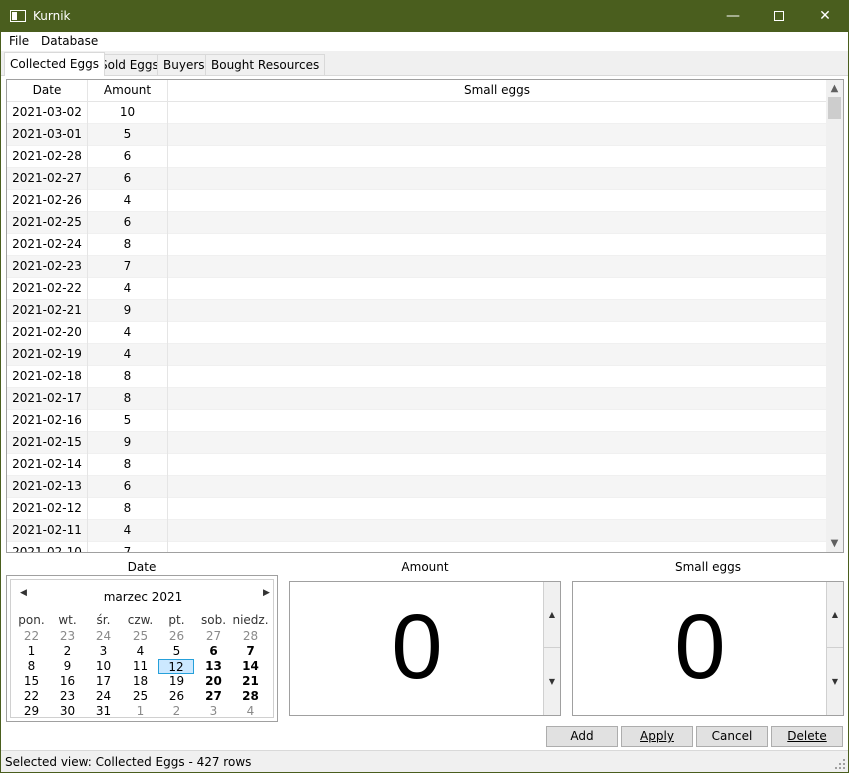 The image size is (849, 773). Describe the element at coordinates (47, 399) in the screenshot. I see `cell-date: 2021-02-17` at that location.